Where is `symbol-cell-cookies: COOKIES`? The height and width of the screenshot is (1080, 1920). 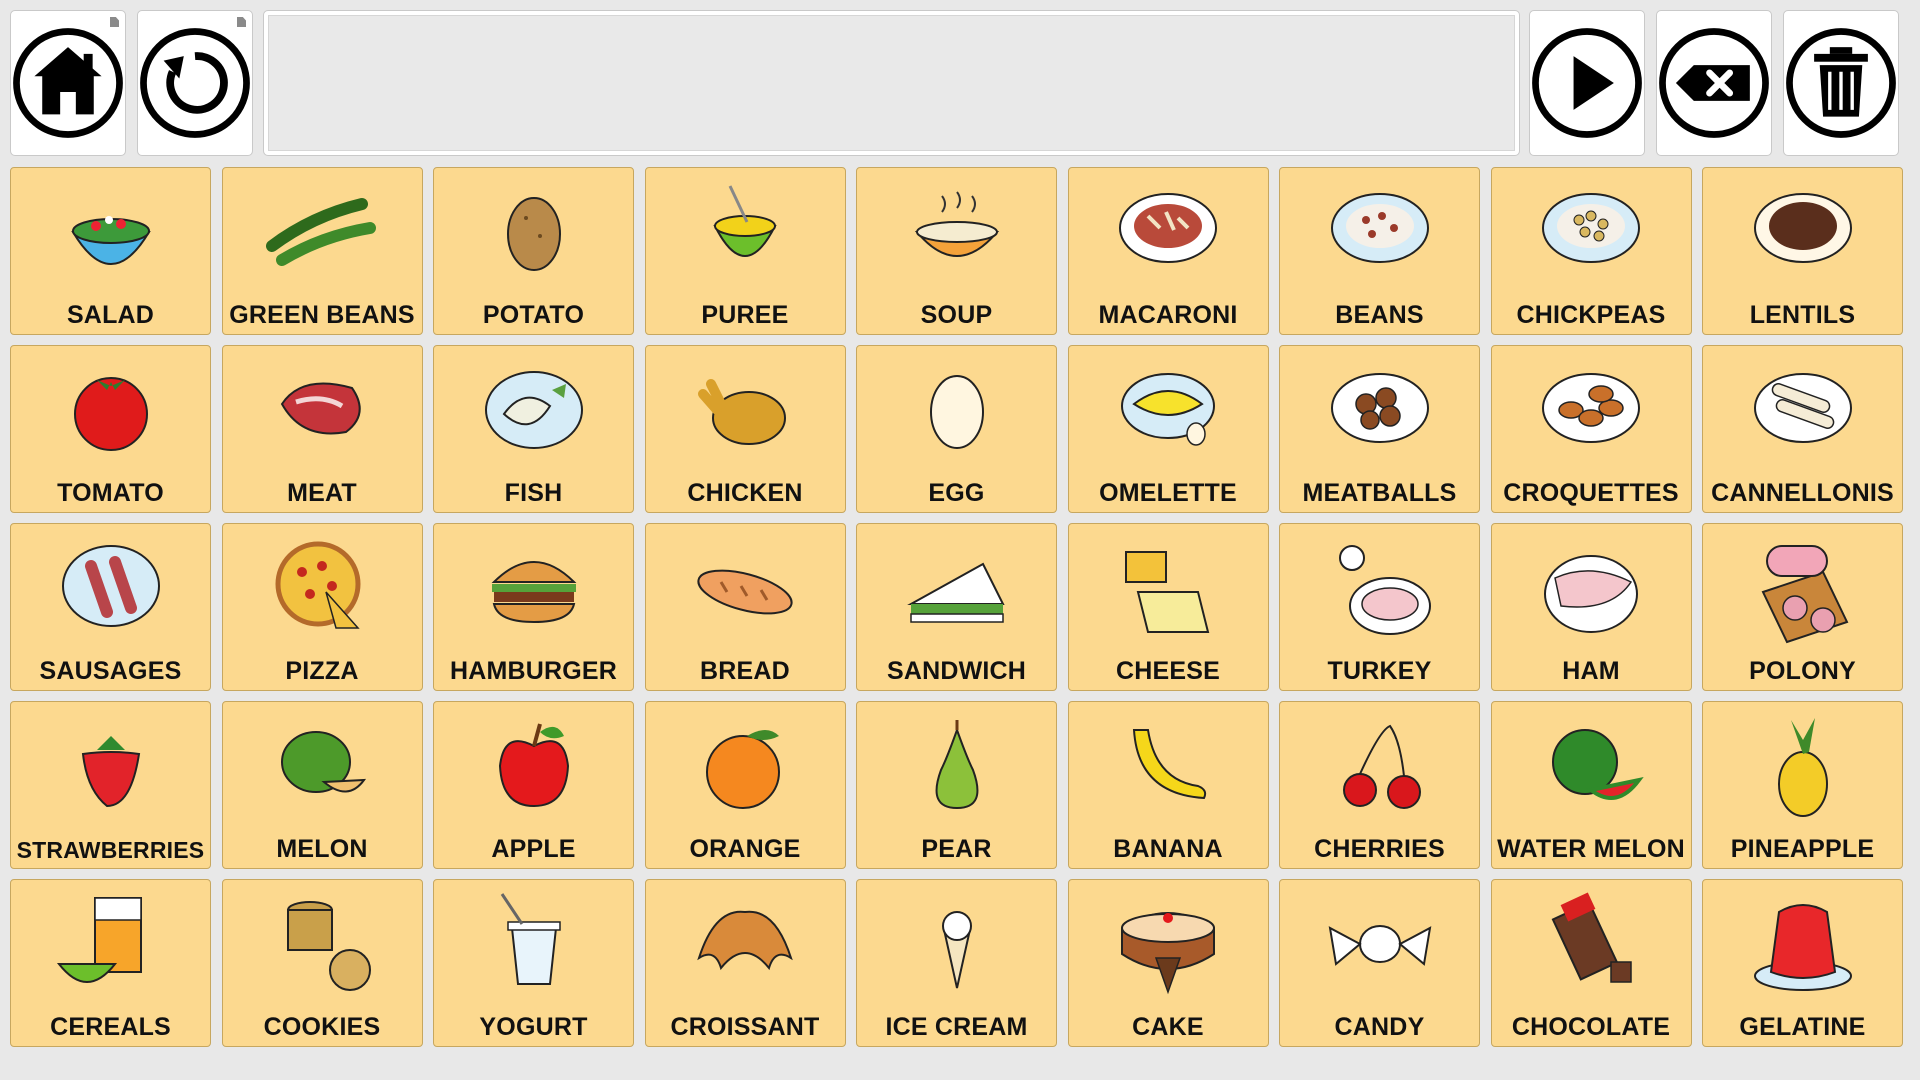 symbol-cell-cookies: COOKIES is located at coordinates (322, 963).